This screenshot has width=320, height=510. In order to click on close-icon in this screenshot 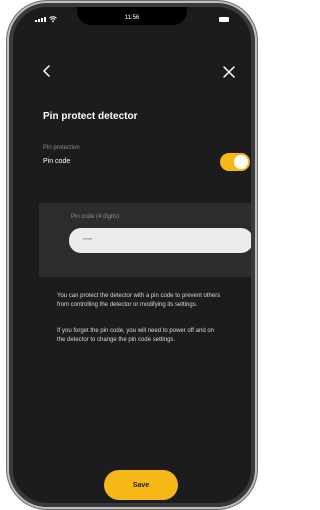, I will do `click(229, 72)`.